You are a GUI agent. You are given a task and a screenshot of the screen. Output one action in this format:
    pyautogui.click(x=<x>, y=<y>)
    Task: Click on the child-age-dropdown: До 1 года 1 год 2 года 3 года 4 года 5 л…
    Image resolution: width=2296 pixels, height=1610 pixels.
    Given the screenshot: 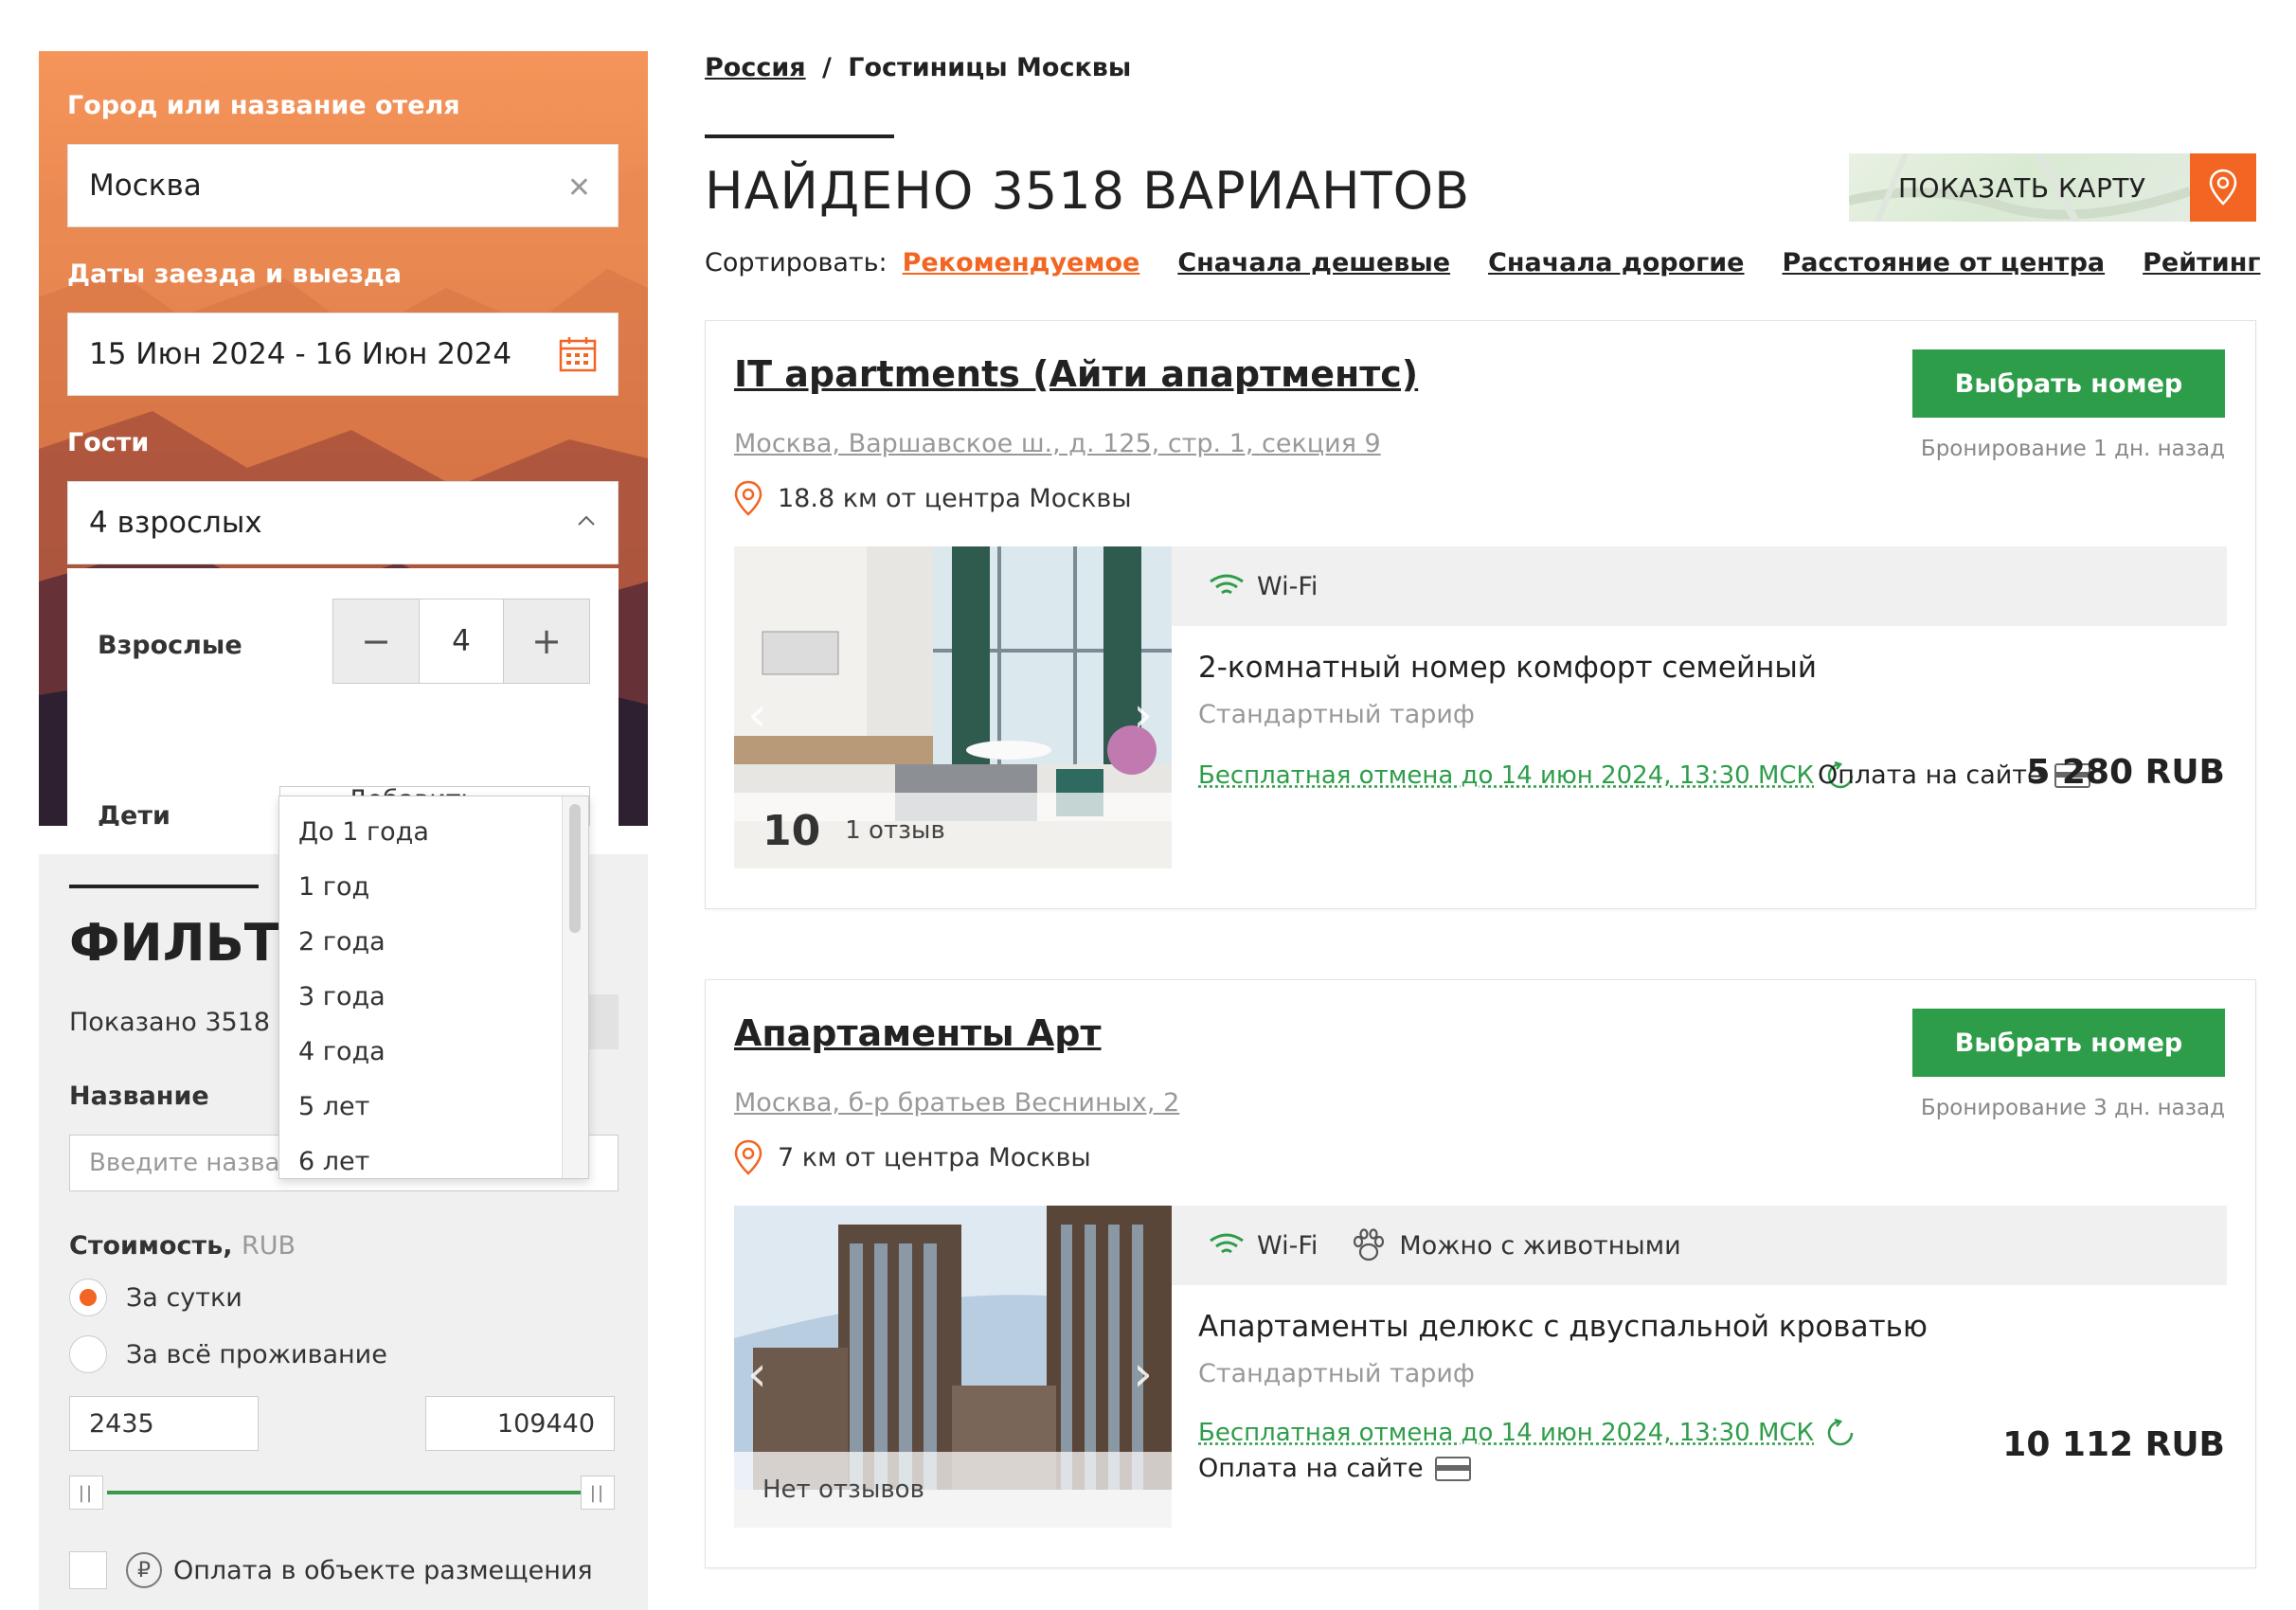 What is the action you would take?
    pyautogui.click(x=433, y=987)
    